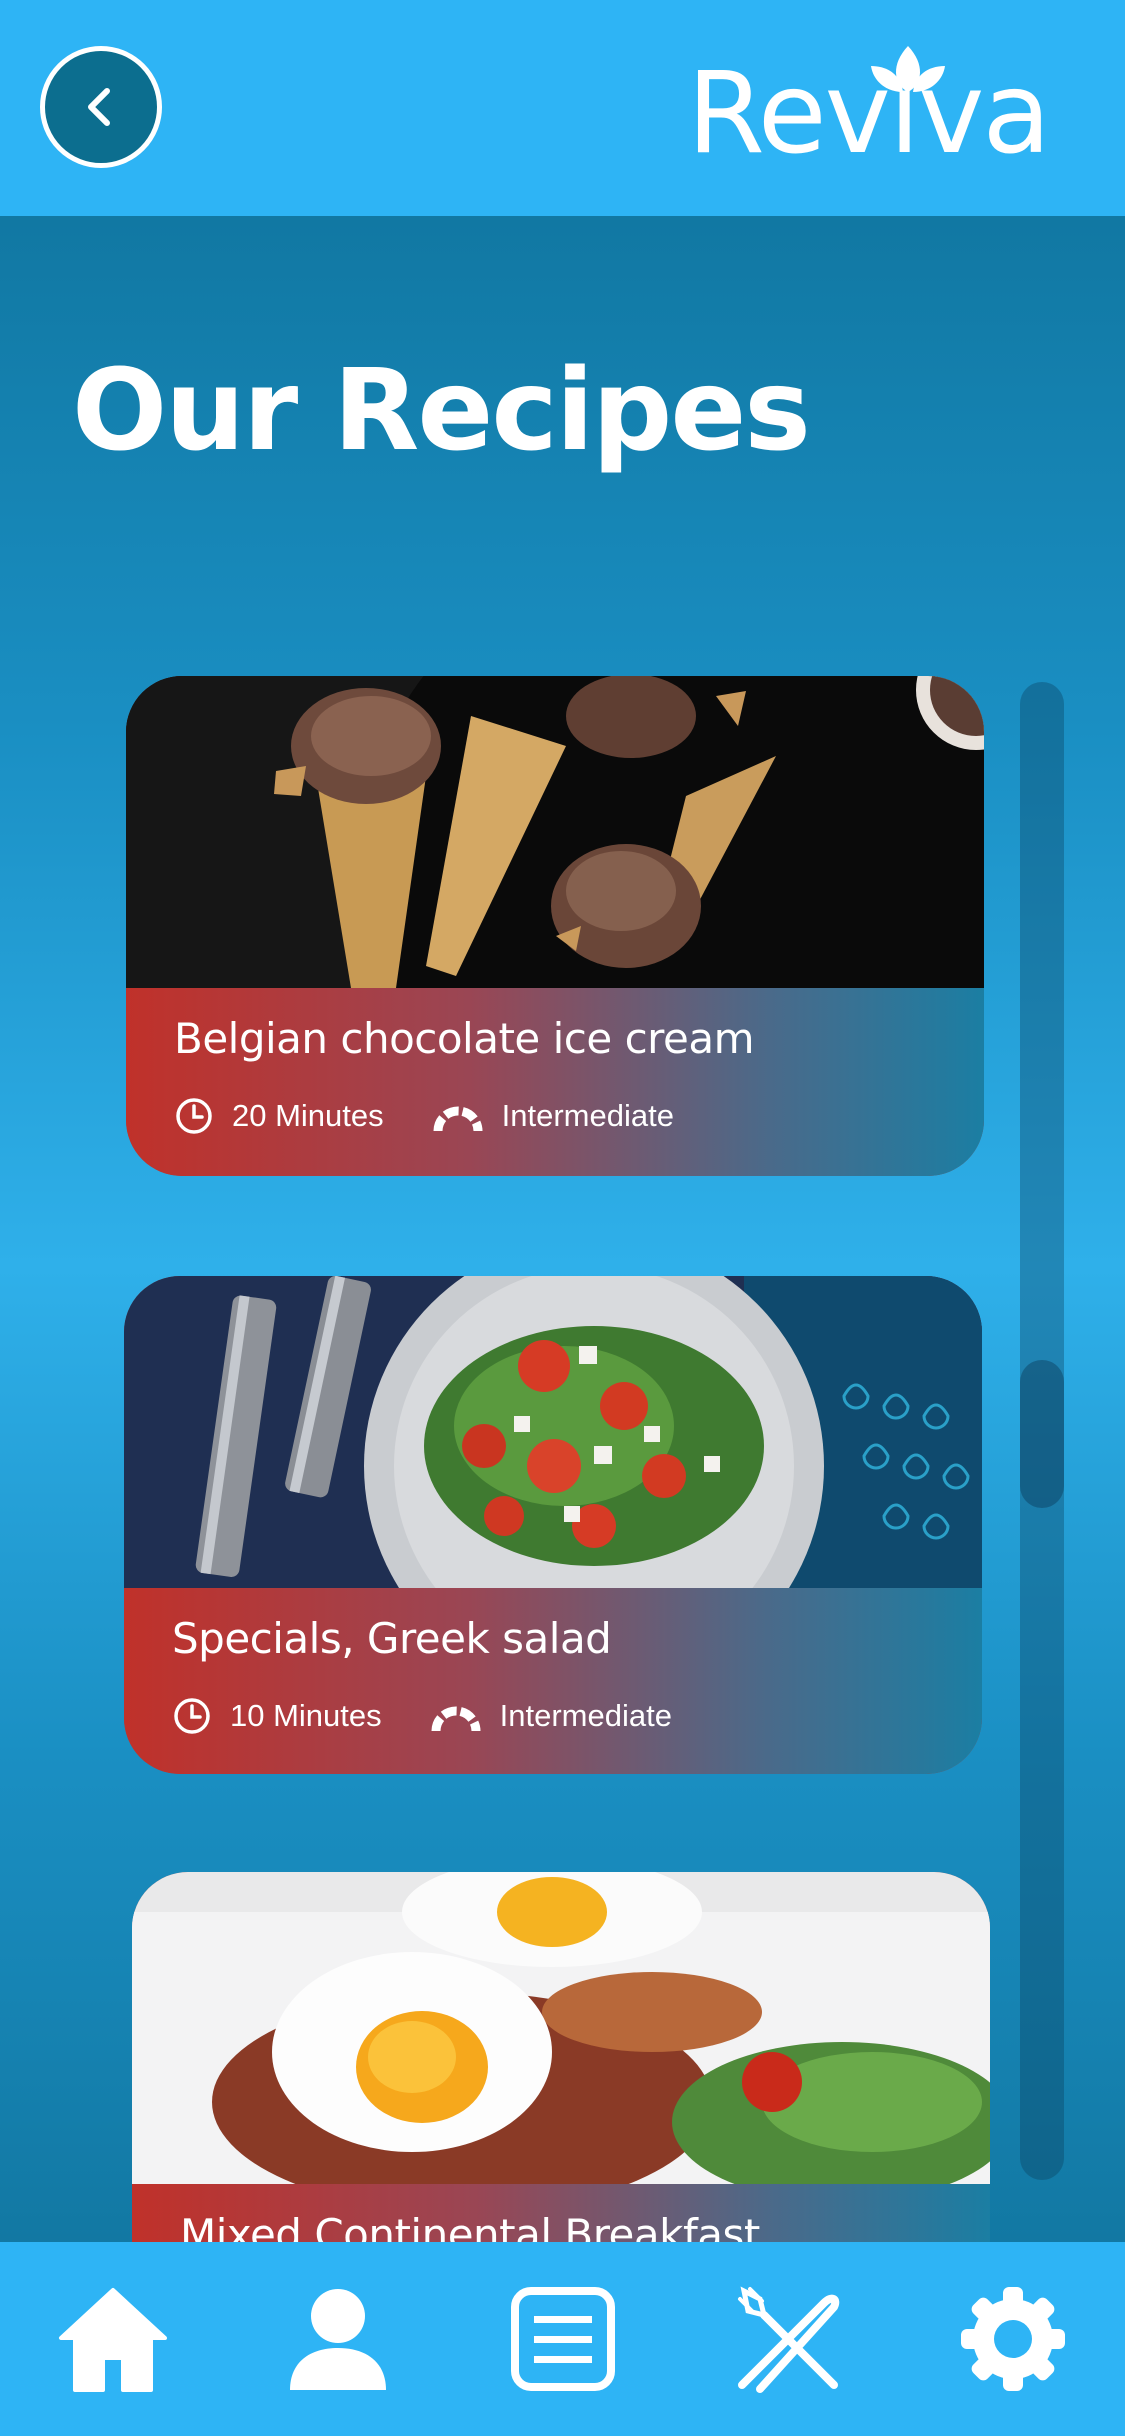 This screenshot has width=1125, height=2436. I want to click on recipe-image-ice-cream, so click(555, 832).